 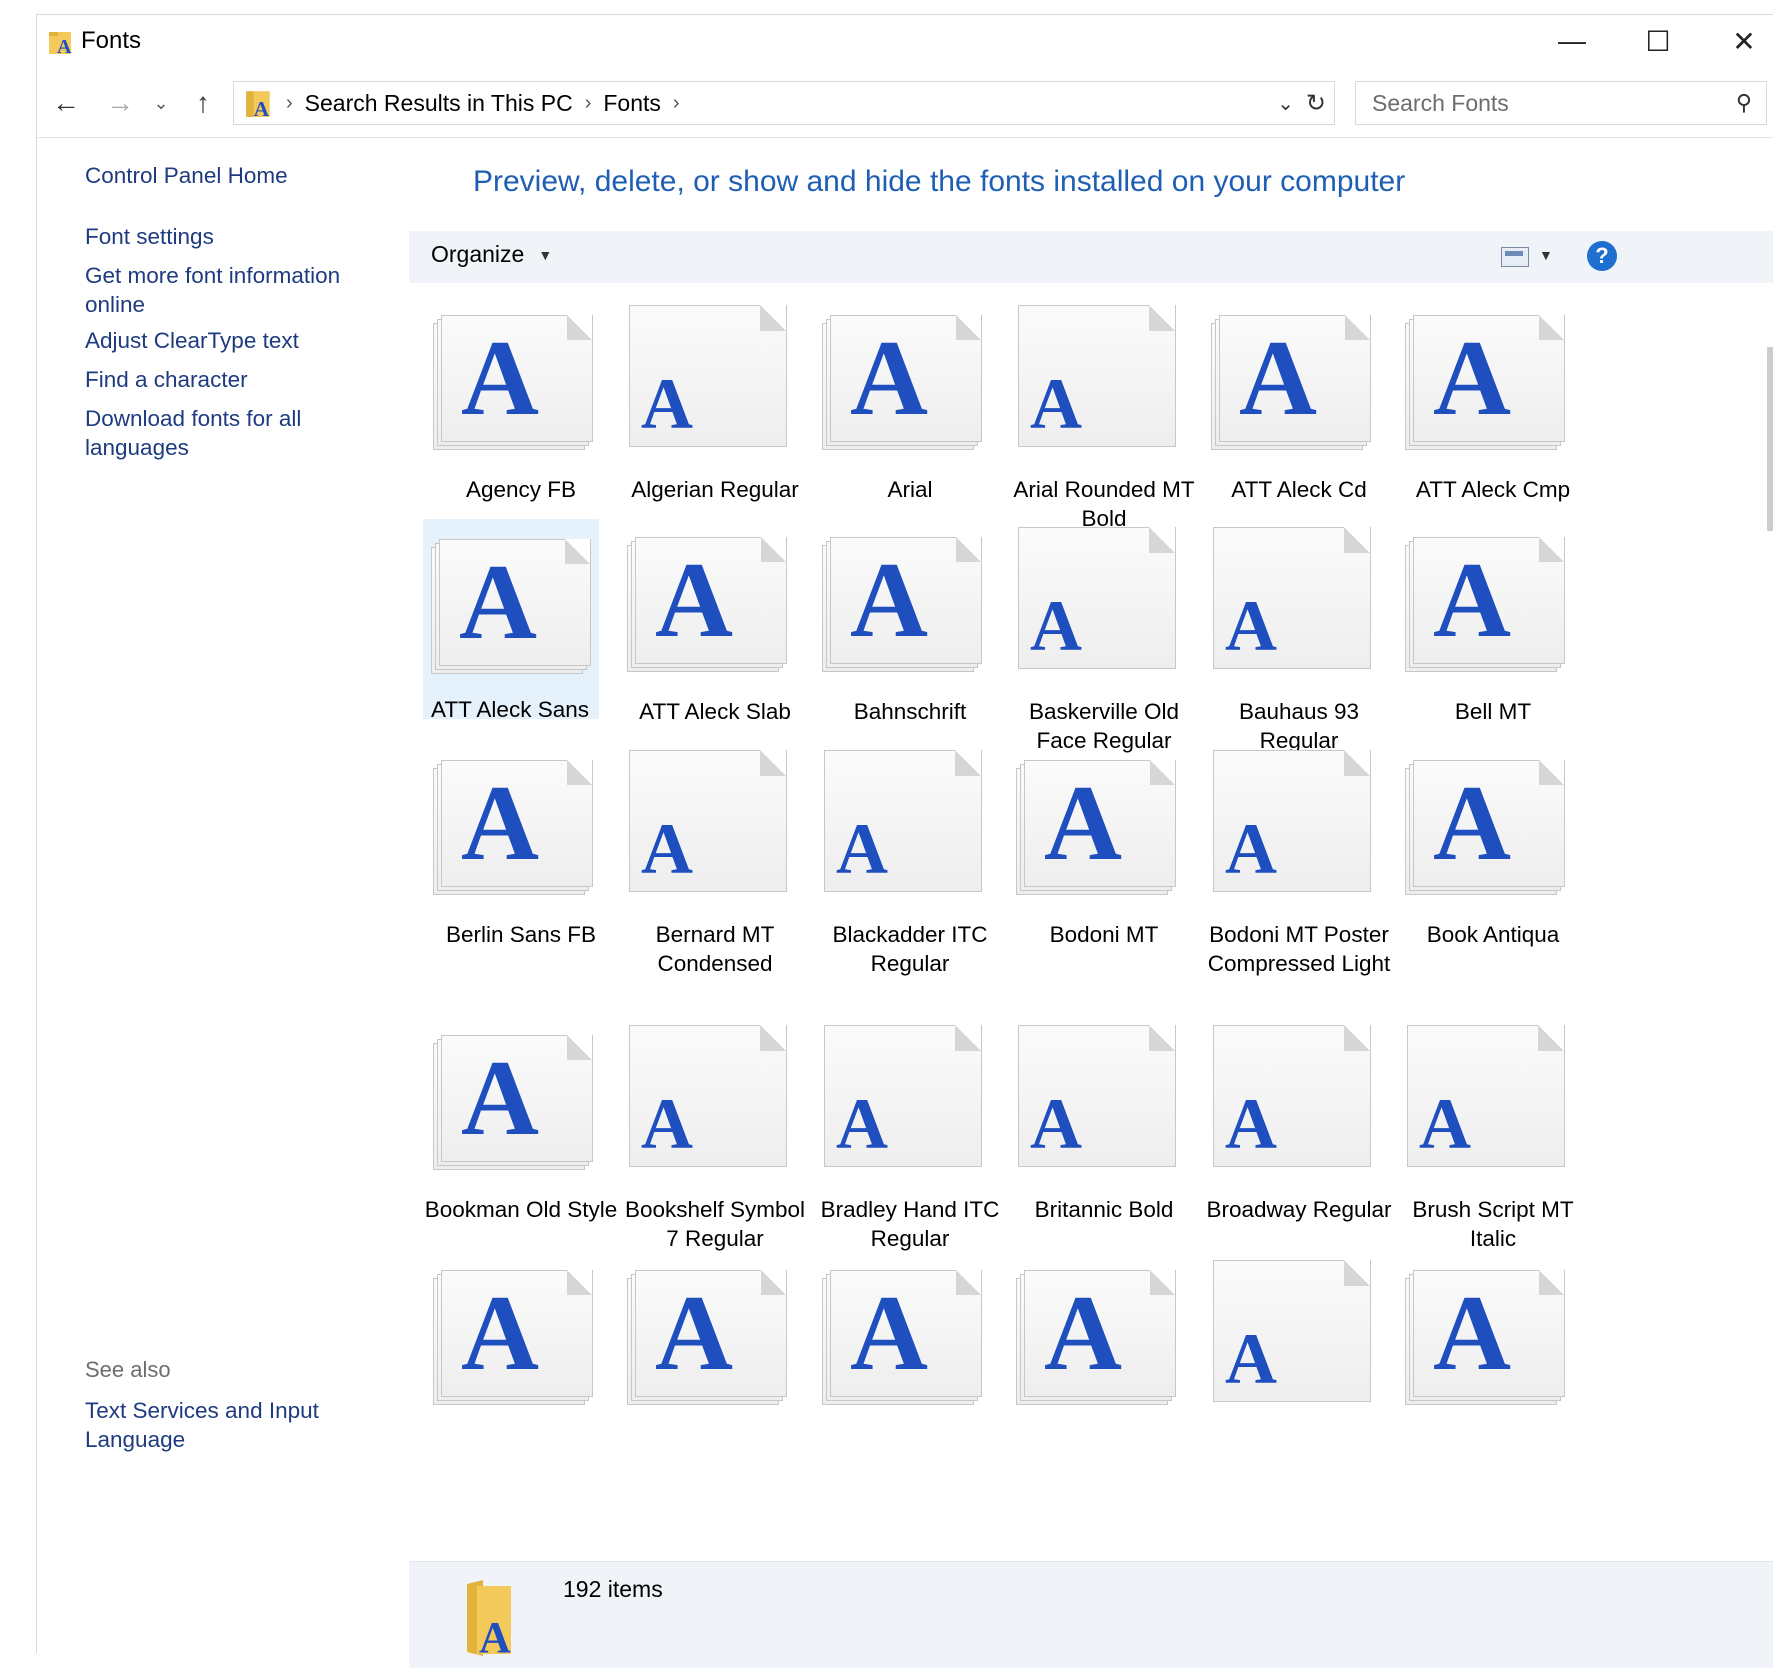 What do you see at coordinates (1737, 41) in the screenshot?
I see `close-button: ✕` at bounding box center [1737, 41].